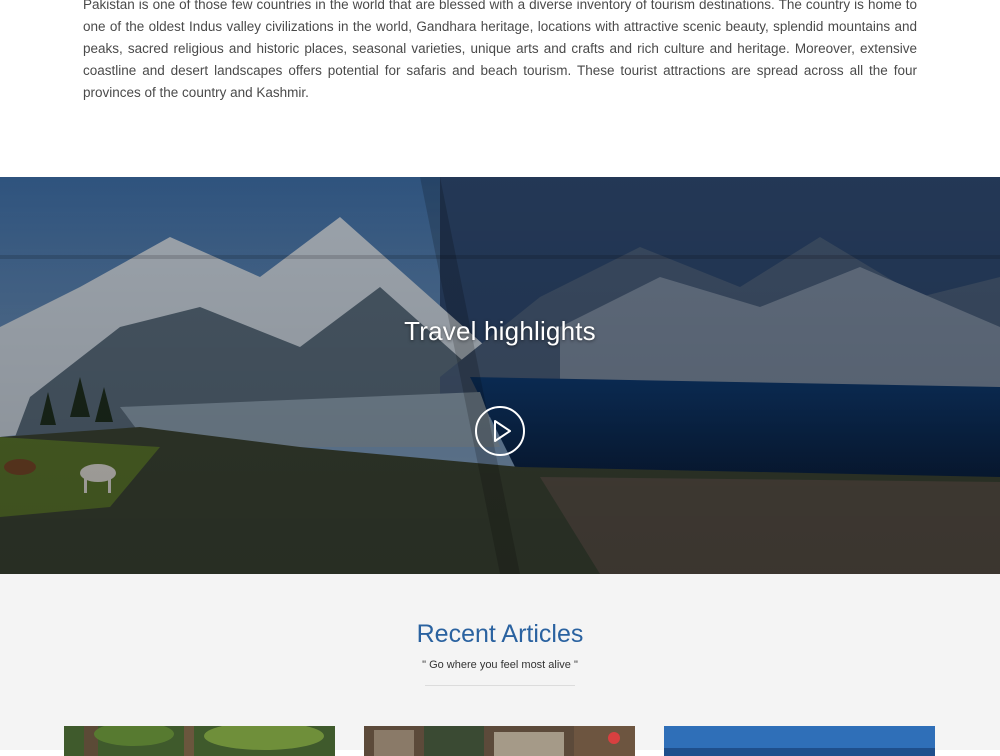  I want to click on play-circle-icon, so click(500, 431).